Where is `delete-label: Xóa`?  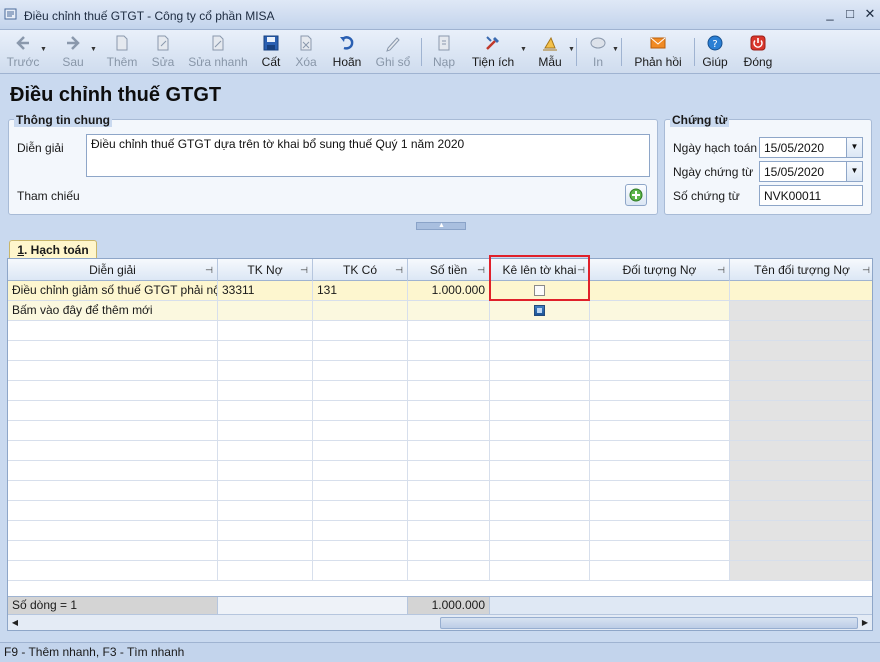
delete-label: Xóa is located at coordinates (306, 62).